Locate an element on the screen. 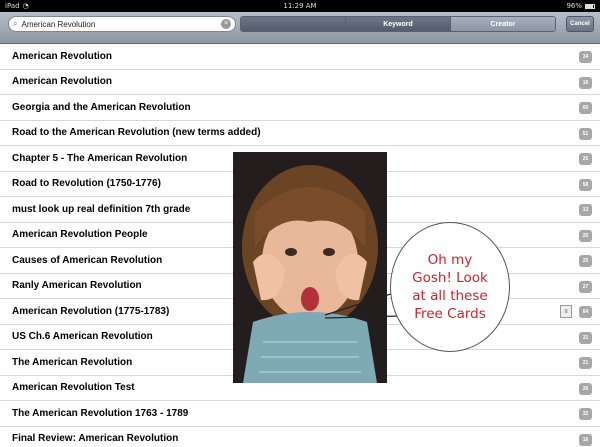  card-count-badge: 51 is located at coordinates (585, 133).